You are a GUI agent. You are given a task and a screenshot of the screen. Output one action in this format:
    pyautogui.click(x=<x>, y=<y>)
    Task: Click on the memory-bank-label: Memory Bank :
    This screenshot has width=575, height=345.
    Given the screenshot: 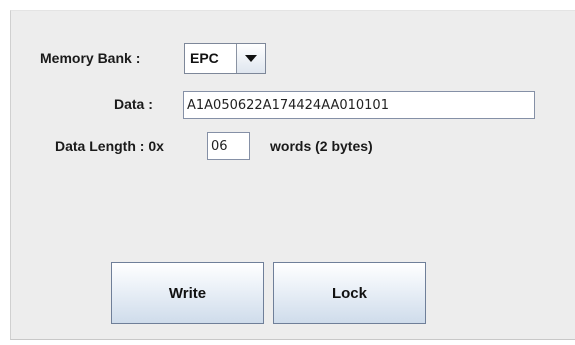 What is the action you would take?
    pyautogui.click(x=90, y=58)
    